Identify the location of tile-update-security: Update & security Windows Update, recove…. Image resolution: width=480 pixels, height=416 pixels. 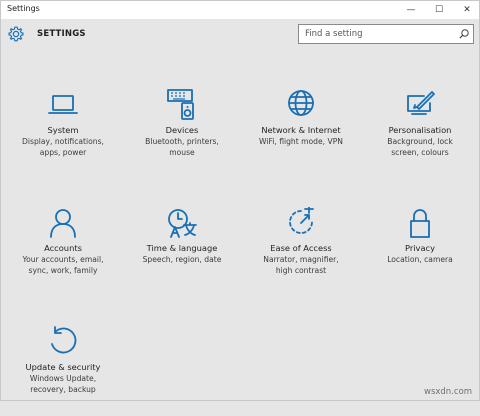
(63, 371).